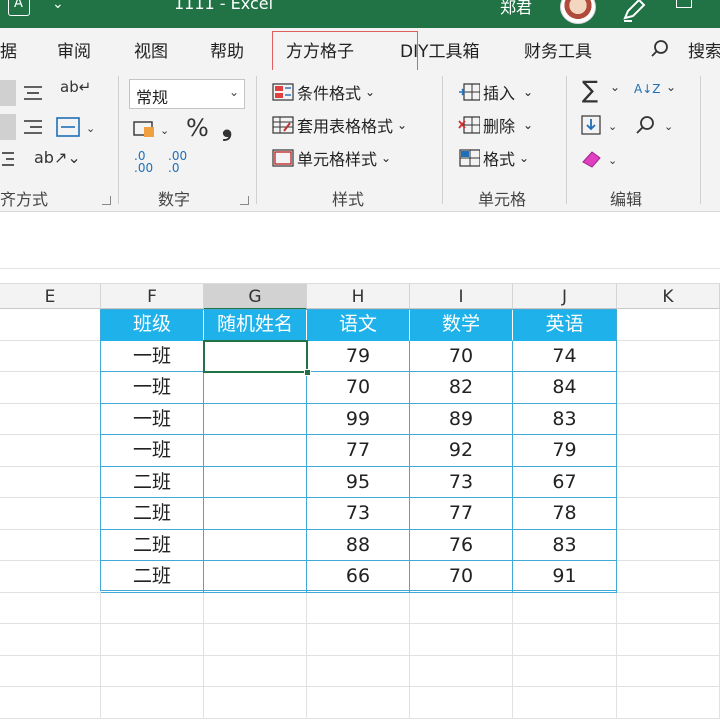  I want to click on table-cell: 92, so click(461, 451).